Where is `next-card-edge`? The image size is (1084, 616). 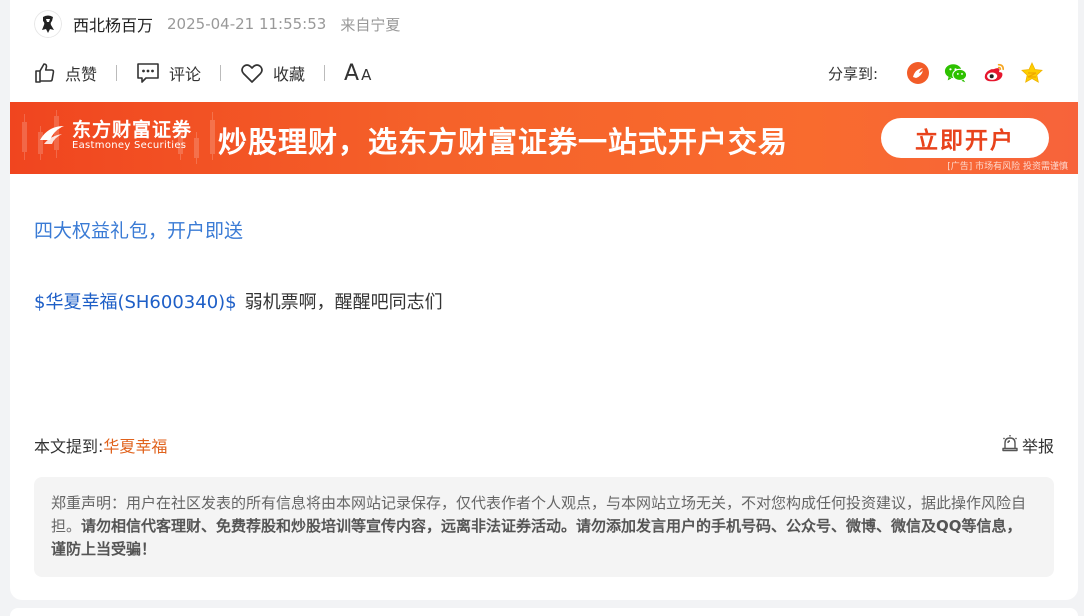
next-card-edge is located at coordinates (544, 612).